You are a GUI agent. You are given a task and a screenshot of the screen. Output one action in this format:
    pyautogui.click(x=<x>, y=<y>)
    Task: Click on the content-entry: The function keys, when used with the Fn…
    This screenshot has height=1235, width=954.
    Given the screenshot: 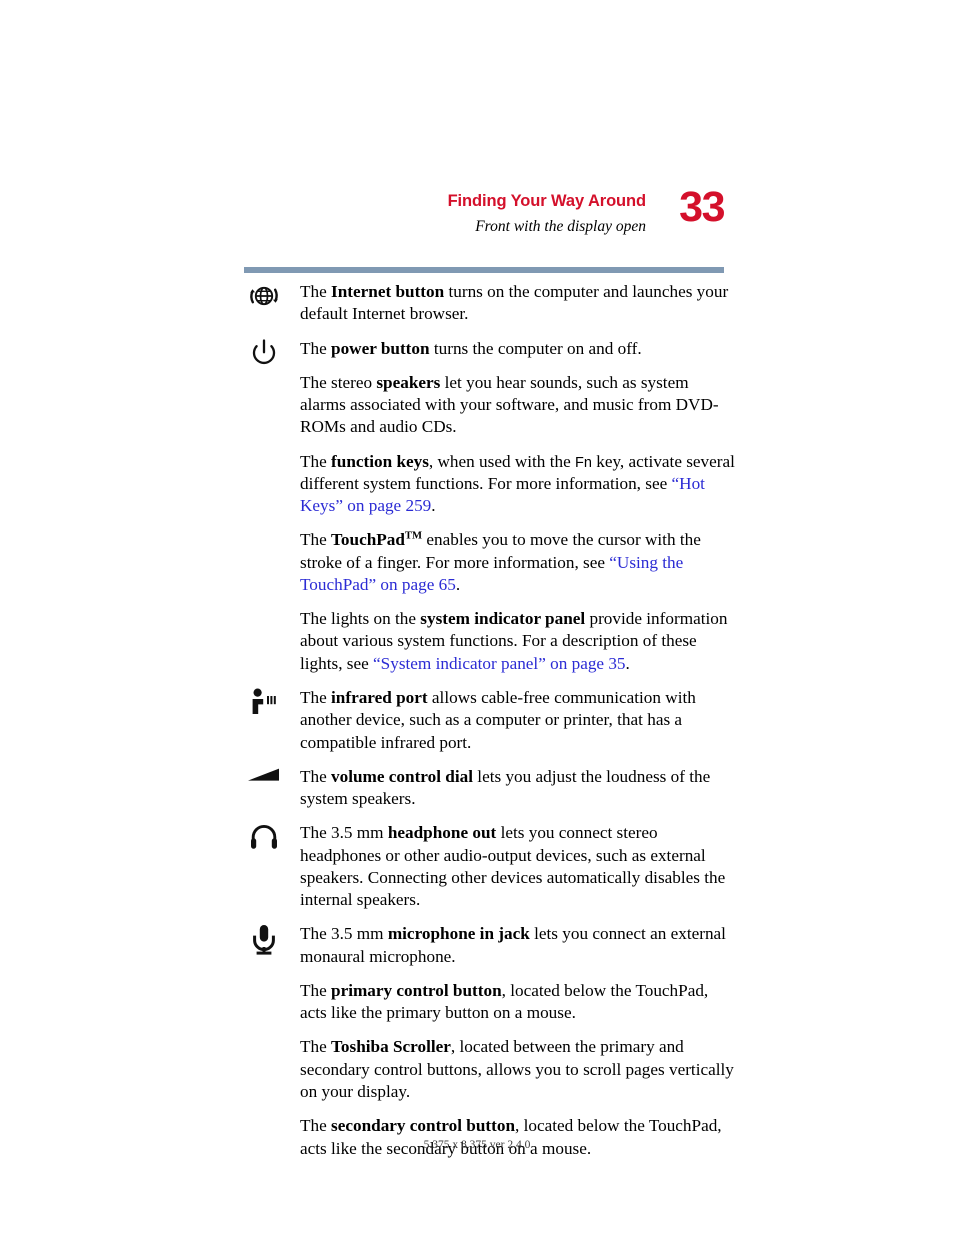 What is the action you would take?
    pyautogui.click(x=485, y=484)
    